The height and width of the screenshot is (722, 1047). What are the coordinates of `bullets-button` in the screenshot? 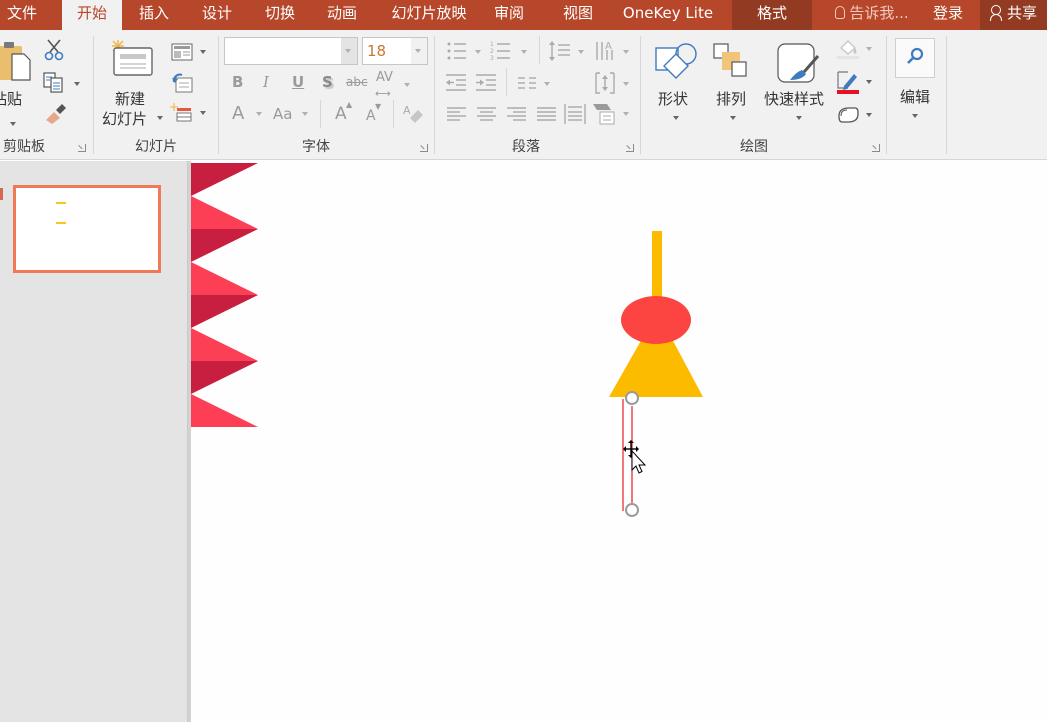 It's located at (461, 51).